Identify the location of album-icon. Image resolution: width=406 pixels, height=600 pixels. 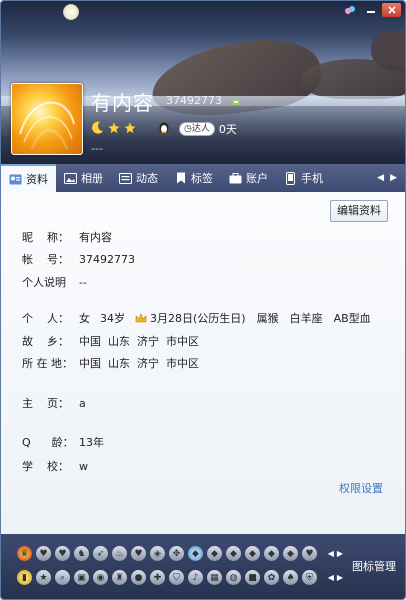
(70, 178).